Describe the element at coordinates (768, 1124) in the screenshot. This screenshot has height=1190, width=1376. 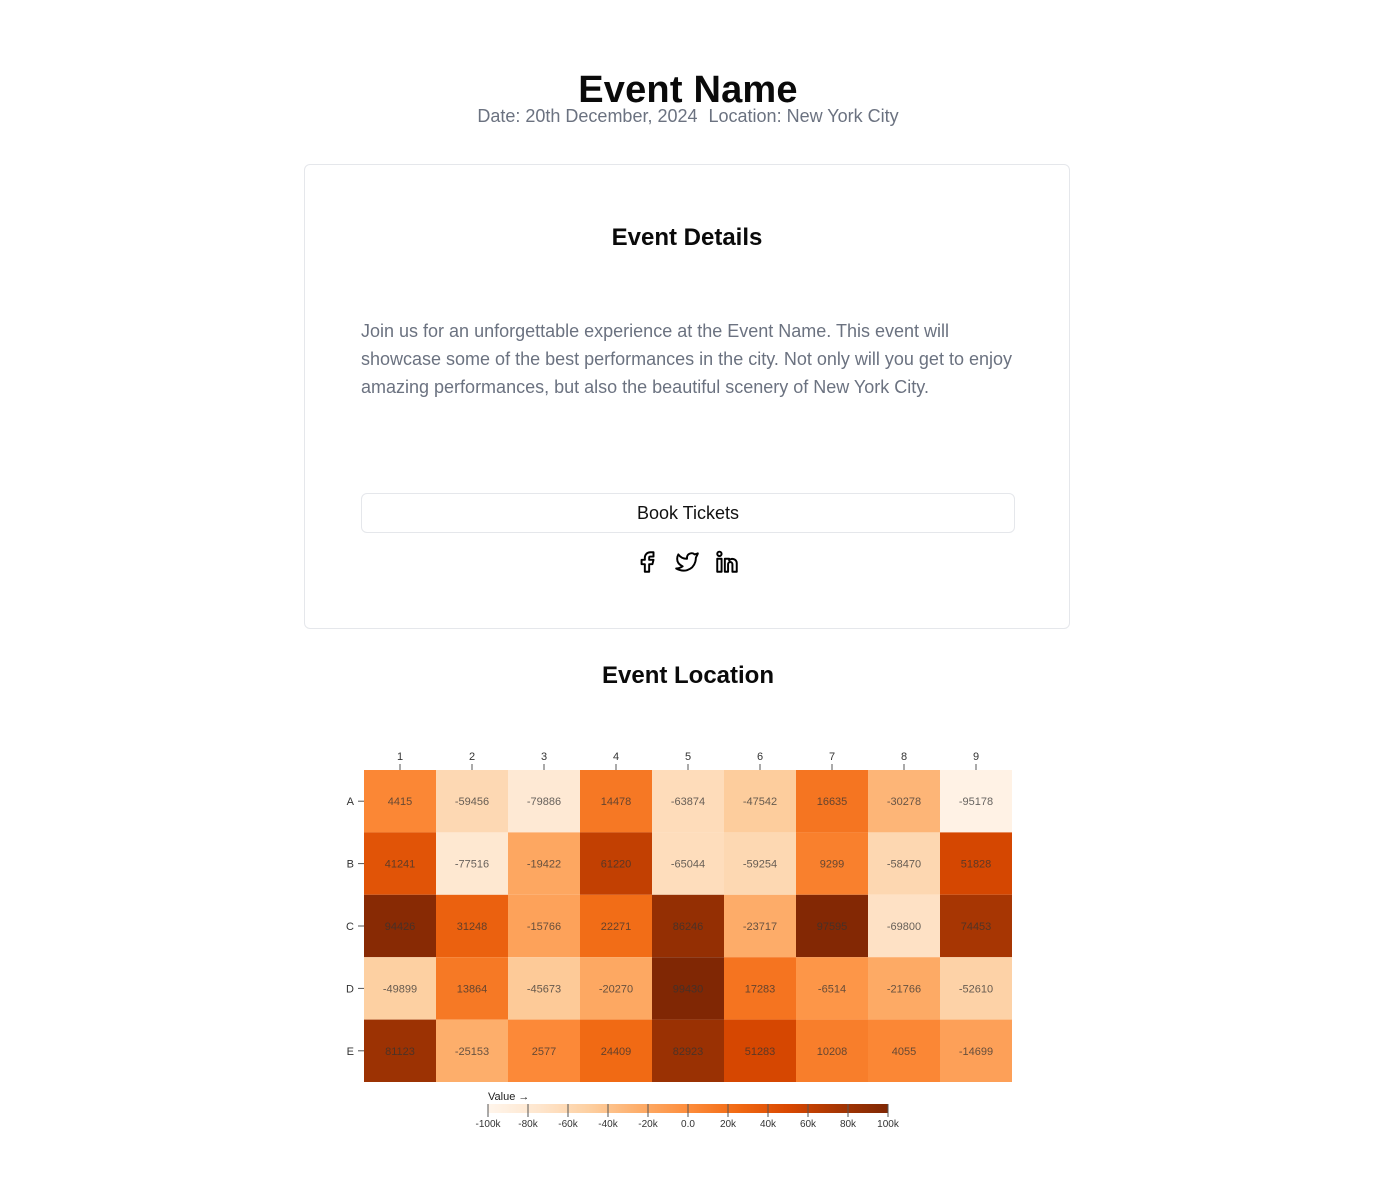
I see `legend-tick-label: 40k` at that location.